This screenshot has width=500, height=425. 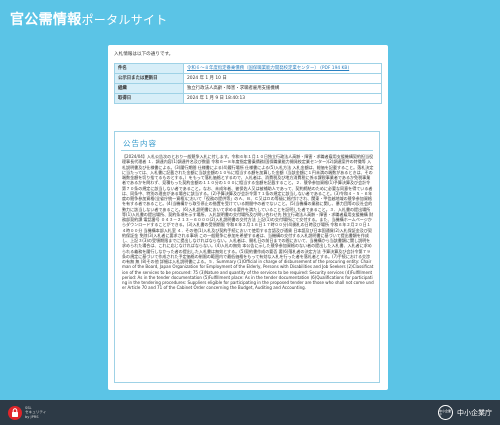 What do you see at coordinates (124, 20) in the screenshot?
I see `site-title-sub: ポータルサイト` at bounding box center [124, 20].